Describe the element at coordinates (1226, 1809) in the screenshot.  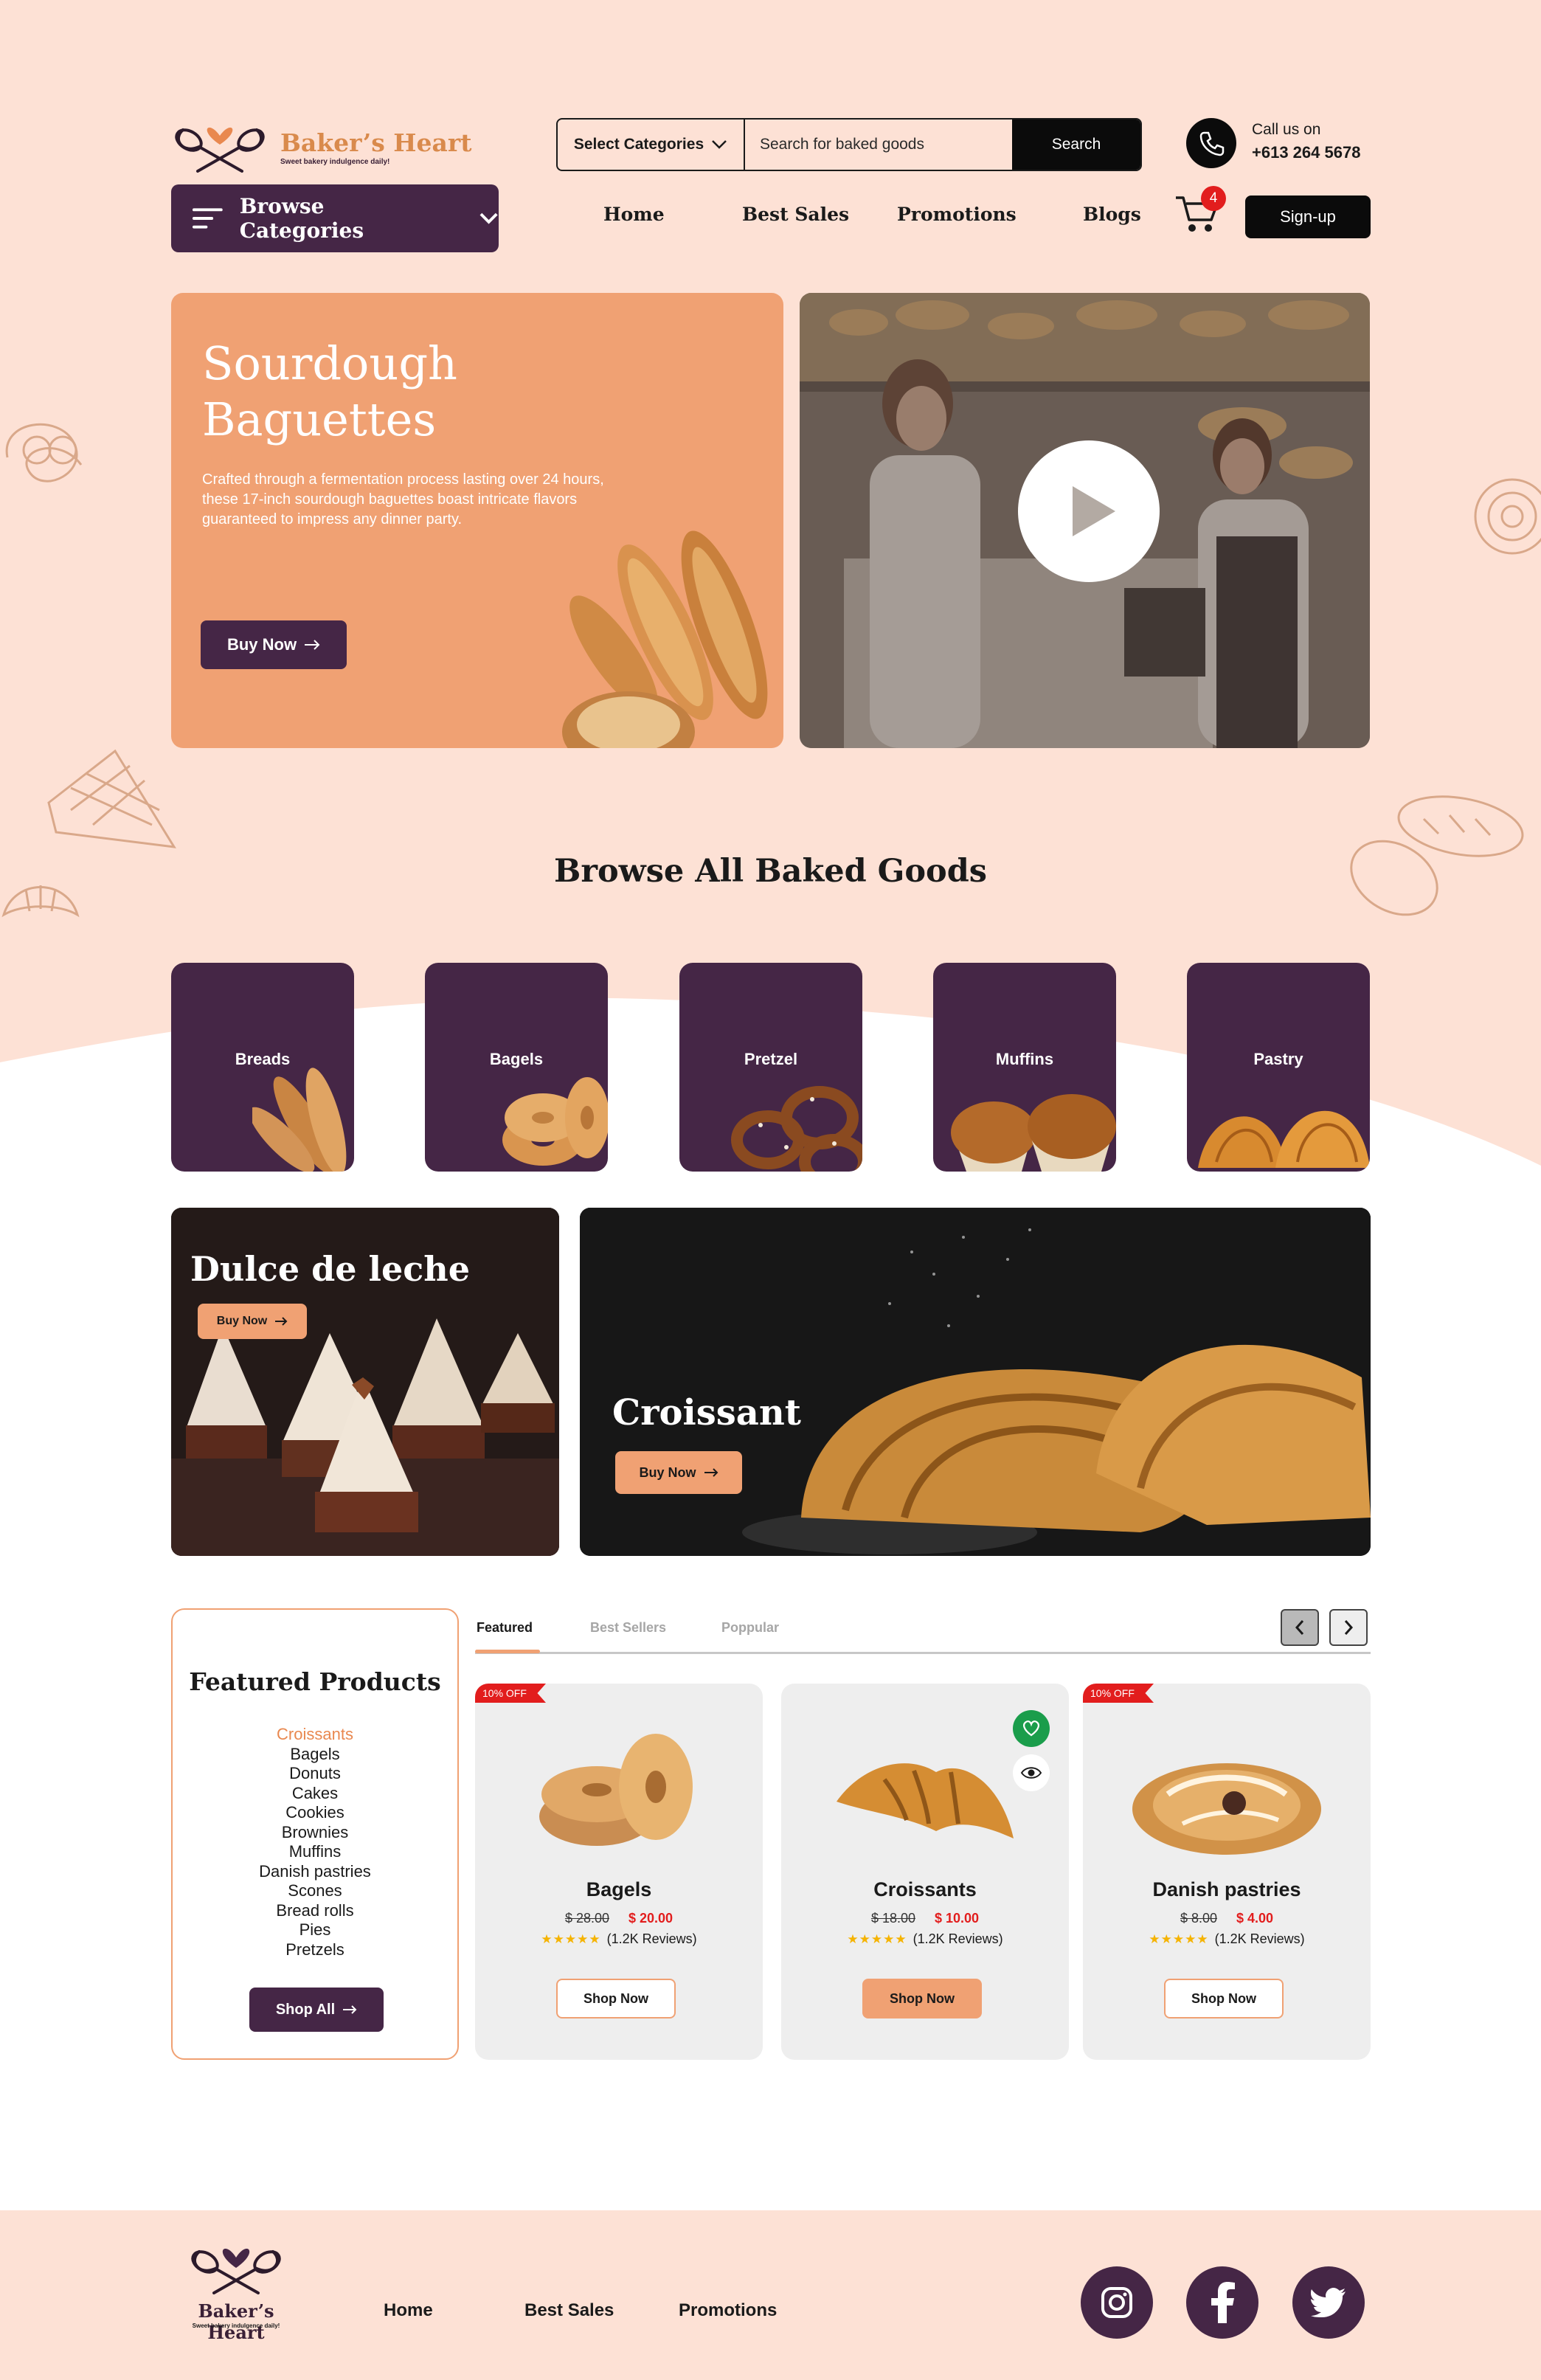
I see `danish-pastries-product-image` at that location.